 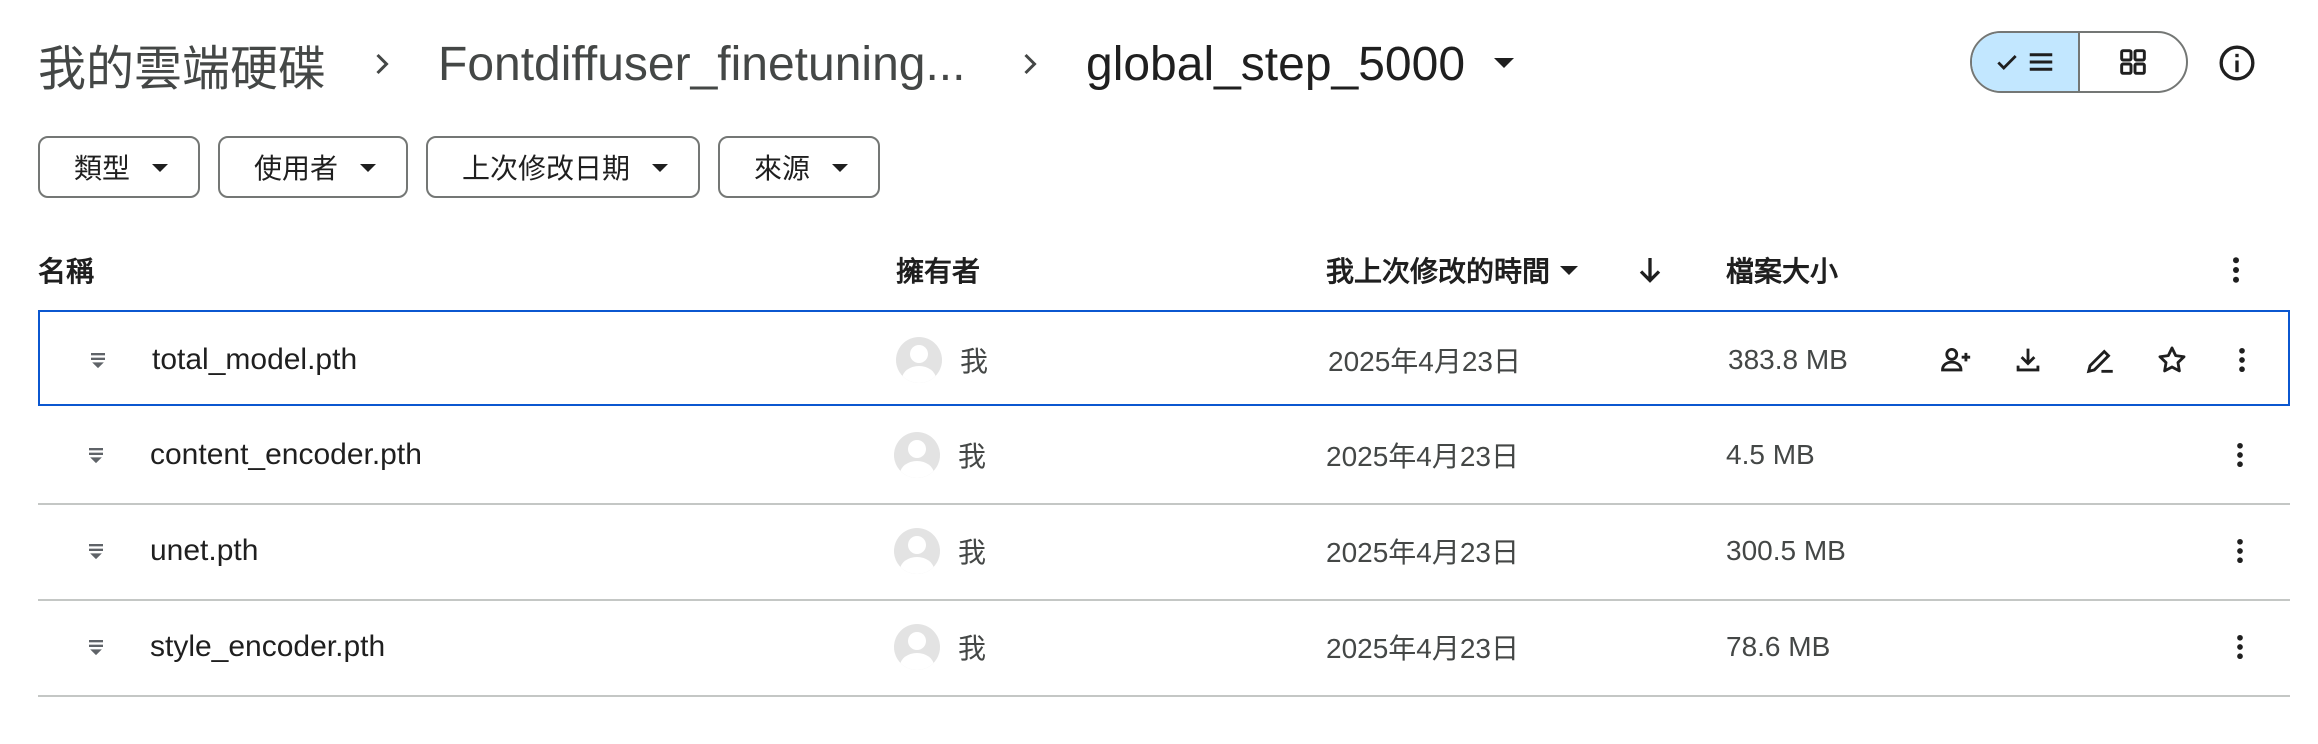 What do you see at coordinates (102, 168) in the screenshot?
I see `filter-type-label: 類型` at bounding box center [102, 168].